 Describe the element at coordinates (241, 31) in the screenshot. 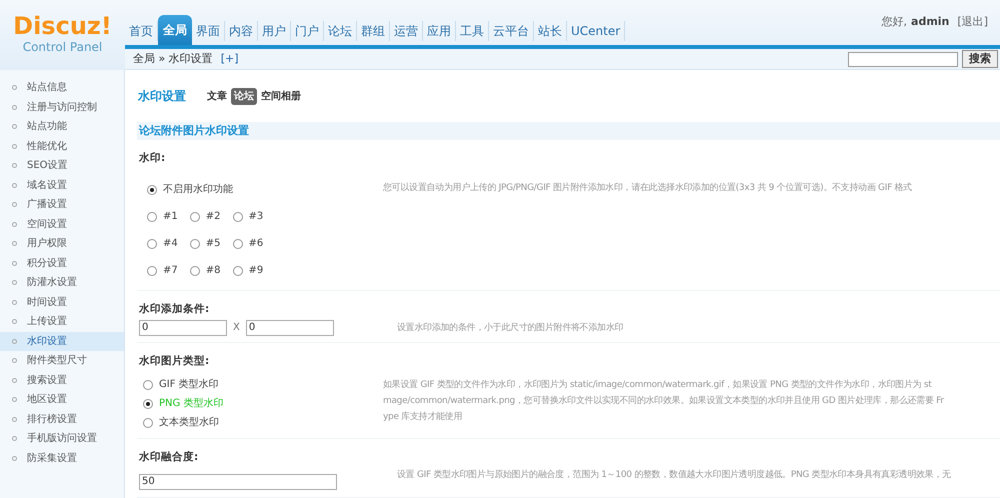

I see `nav-tab: 内容` at that location.